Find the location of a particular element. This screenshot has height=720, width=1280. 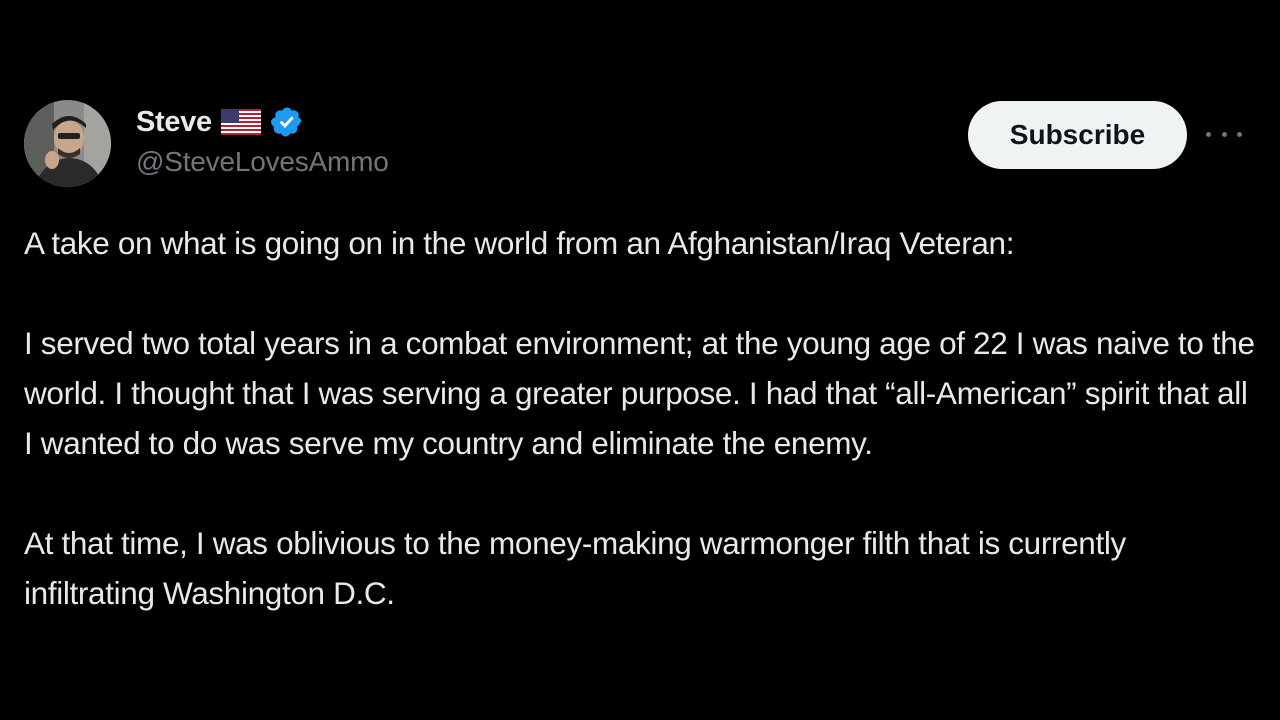

author-name: Steve is located at coordinates (174, 122).